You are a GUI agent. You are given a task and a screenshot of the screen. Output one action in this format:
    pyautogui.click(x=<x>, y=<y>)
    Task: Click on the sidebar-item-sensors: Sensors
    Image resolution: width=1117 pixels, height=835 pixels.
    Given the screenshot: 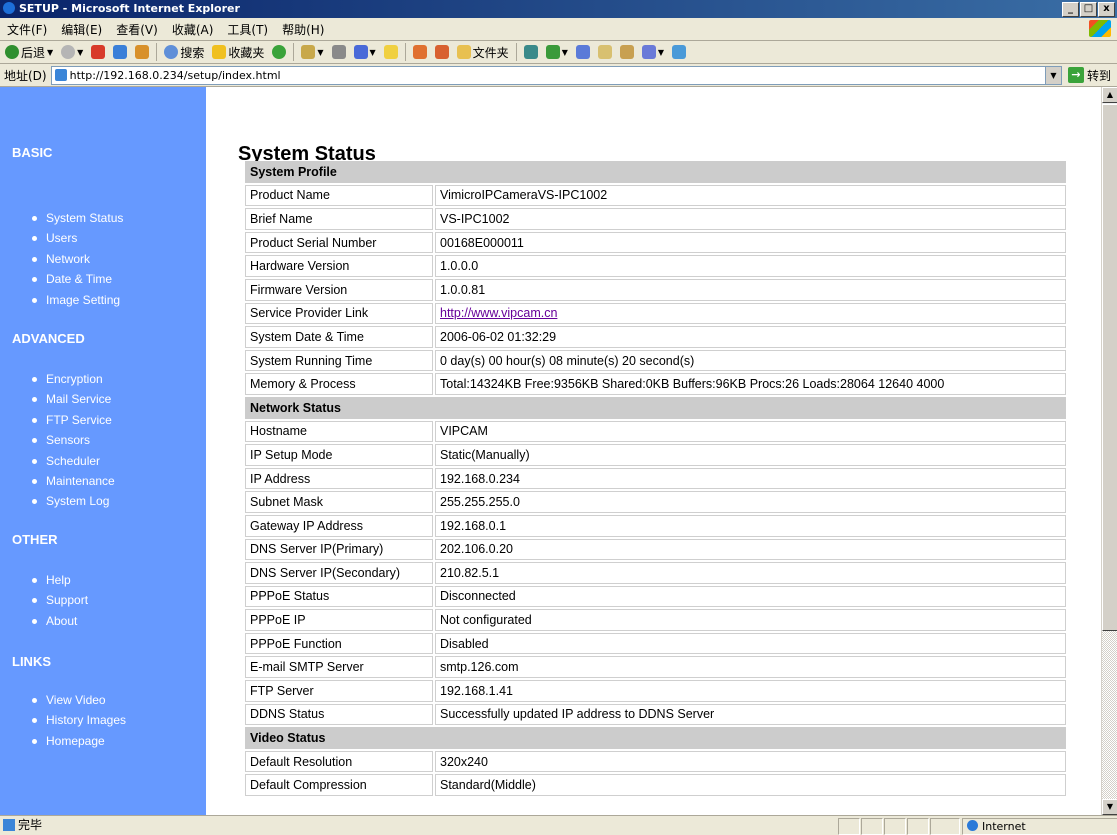 What is the action you would take?
    pyautogui.click(x=73, y=440)
    